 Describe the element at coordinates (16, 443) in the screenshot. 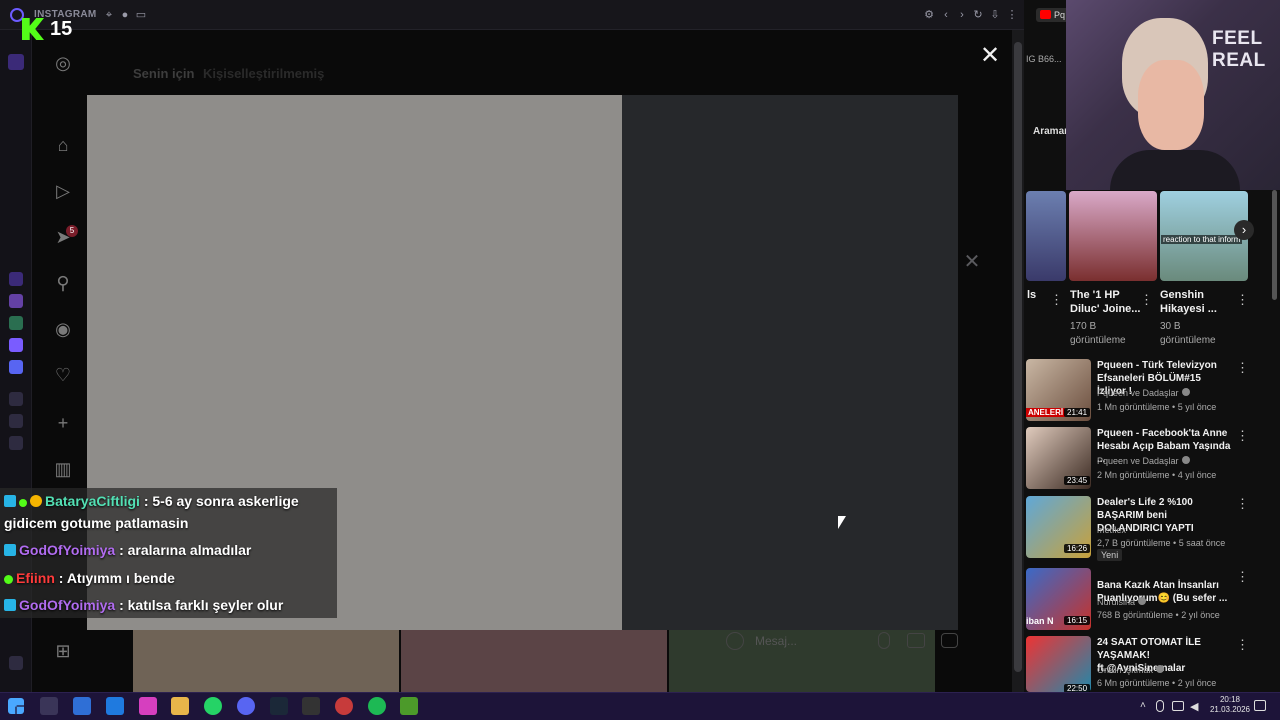

I see `settings-side-icon` at that location.